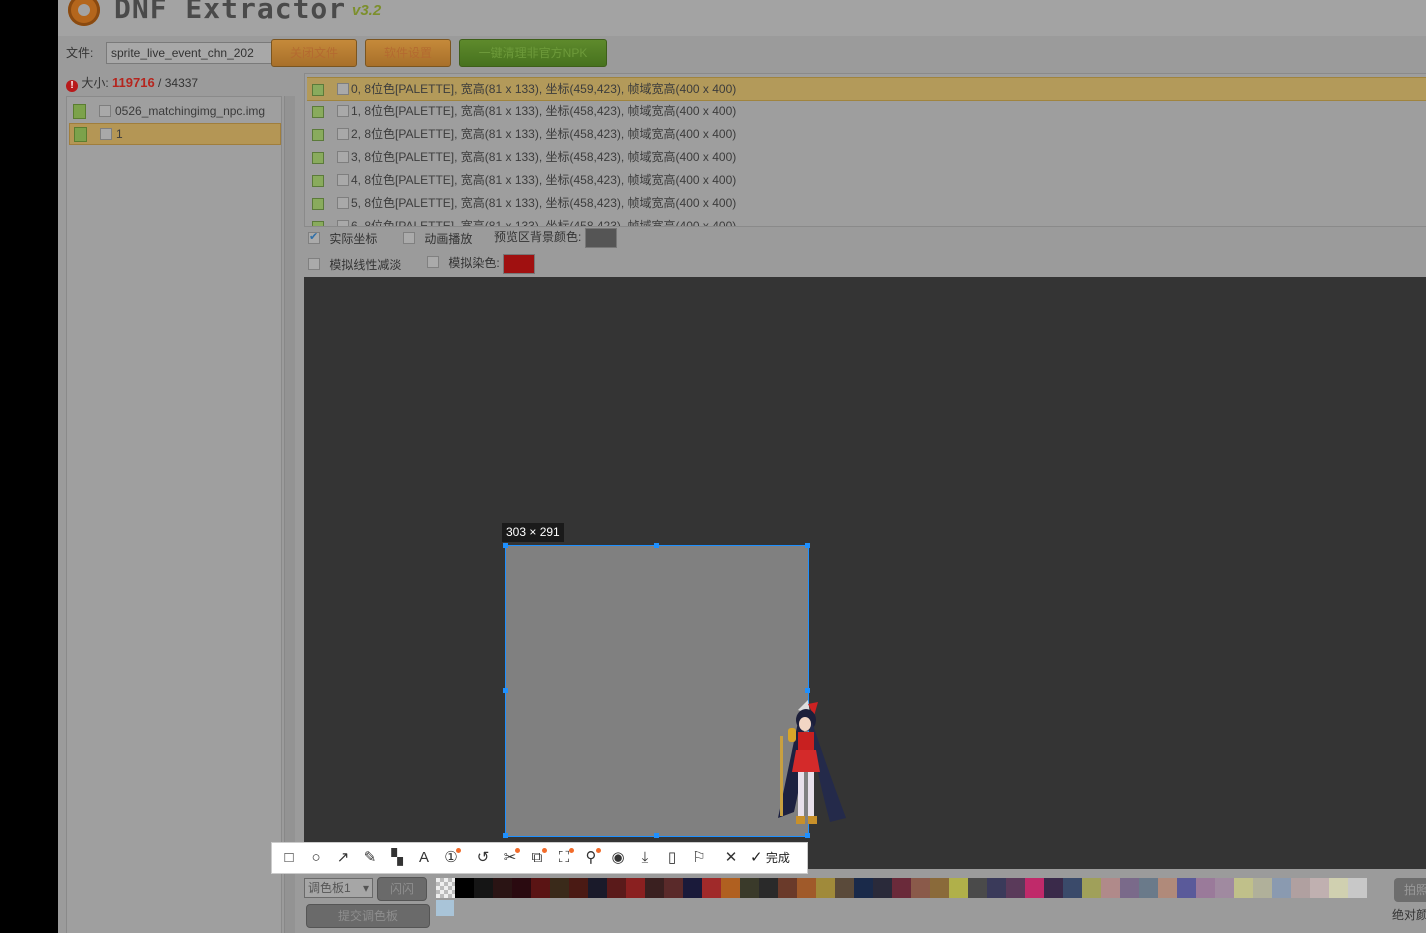  Describe the element at coordinates (314, 237) in the screenshot. I see `actual-coords-checkbox` at that location.